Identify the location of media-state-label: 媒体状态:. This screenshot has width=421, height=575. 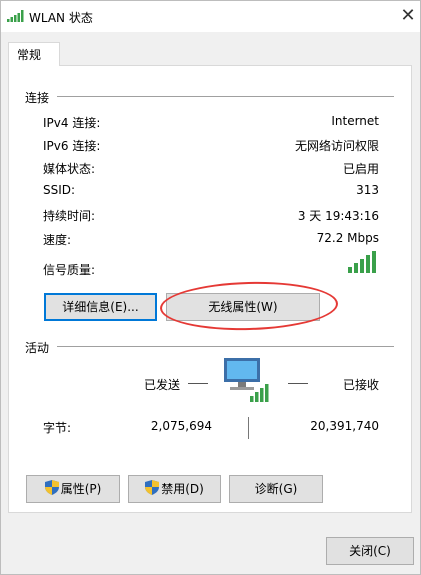
(69, 169).